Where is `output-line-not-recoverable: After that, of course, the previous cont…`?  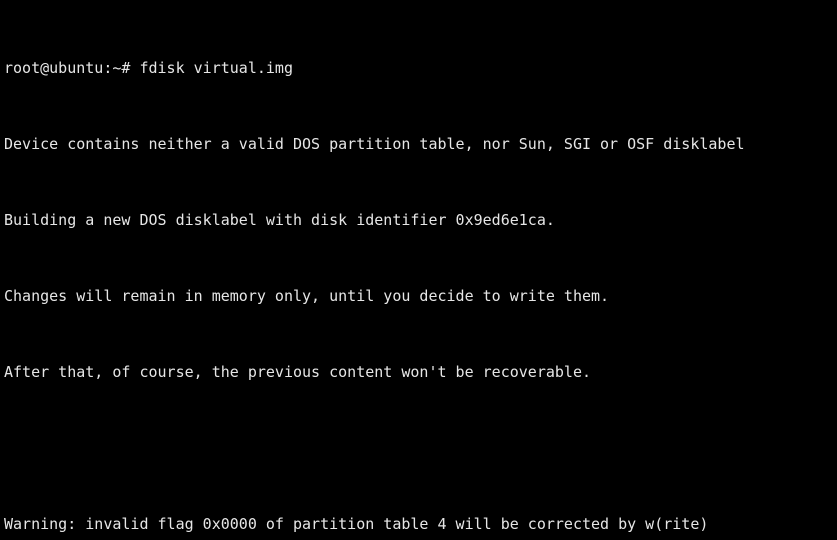 output-line-not-recoverable: After that, of course, the previous cont… is located at coordinates (297, 372).